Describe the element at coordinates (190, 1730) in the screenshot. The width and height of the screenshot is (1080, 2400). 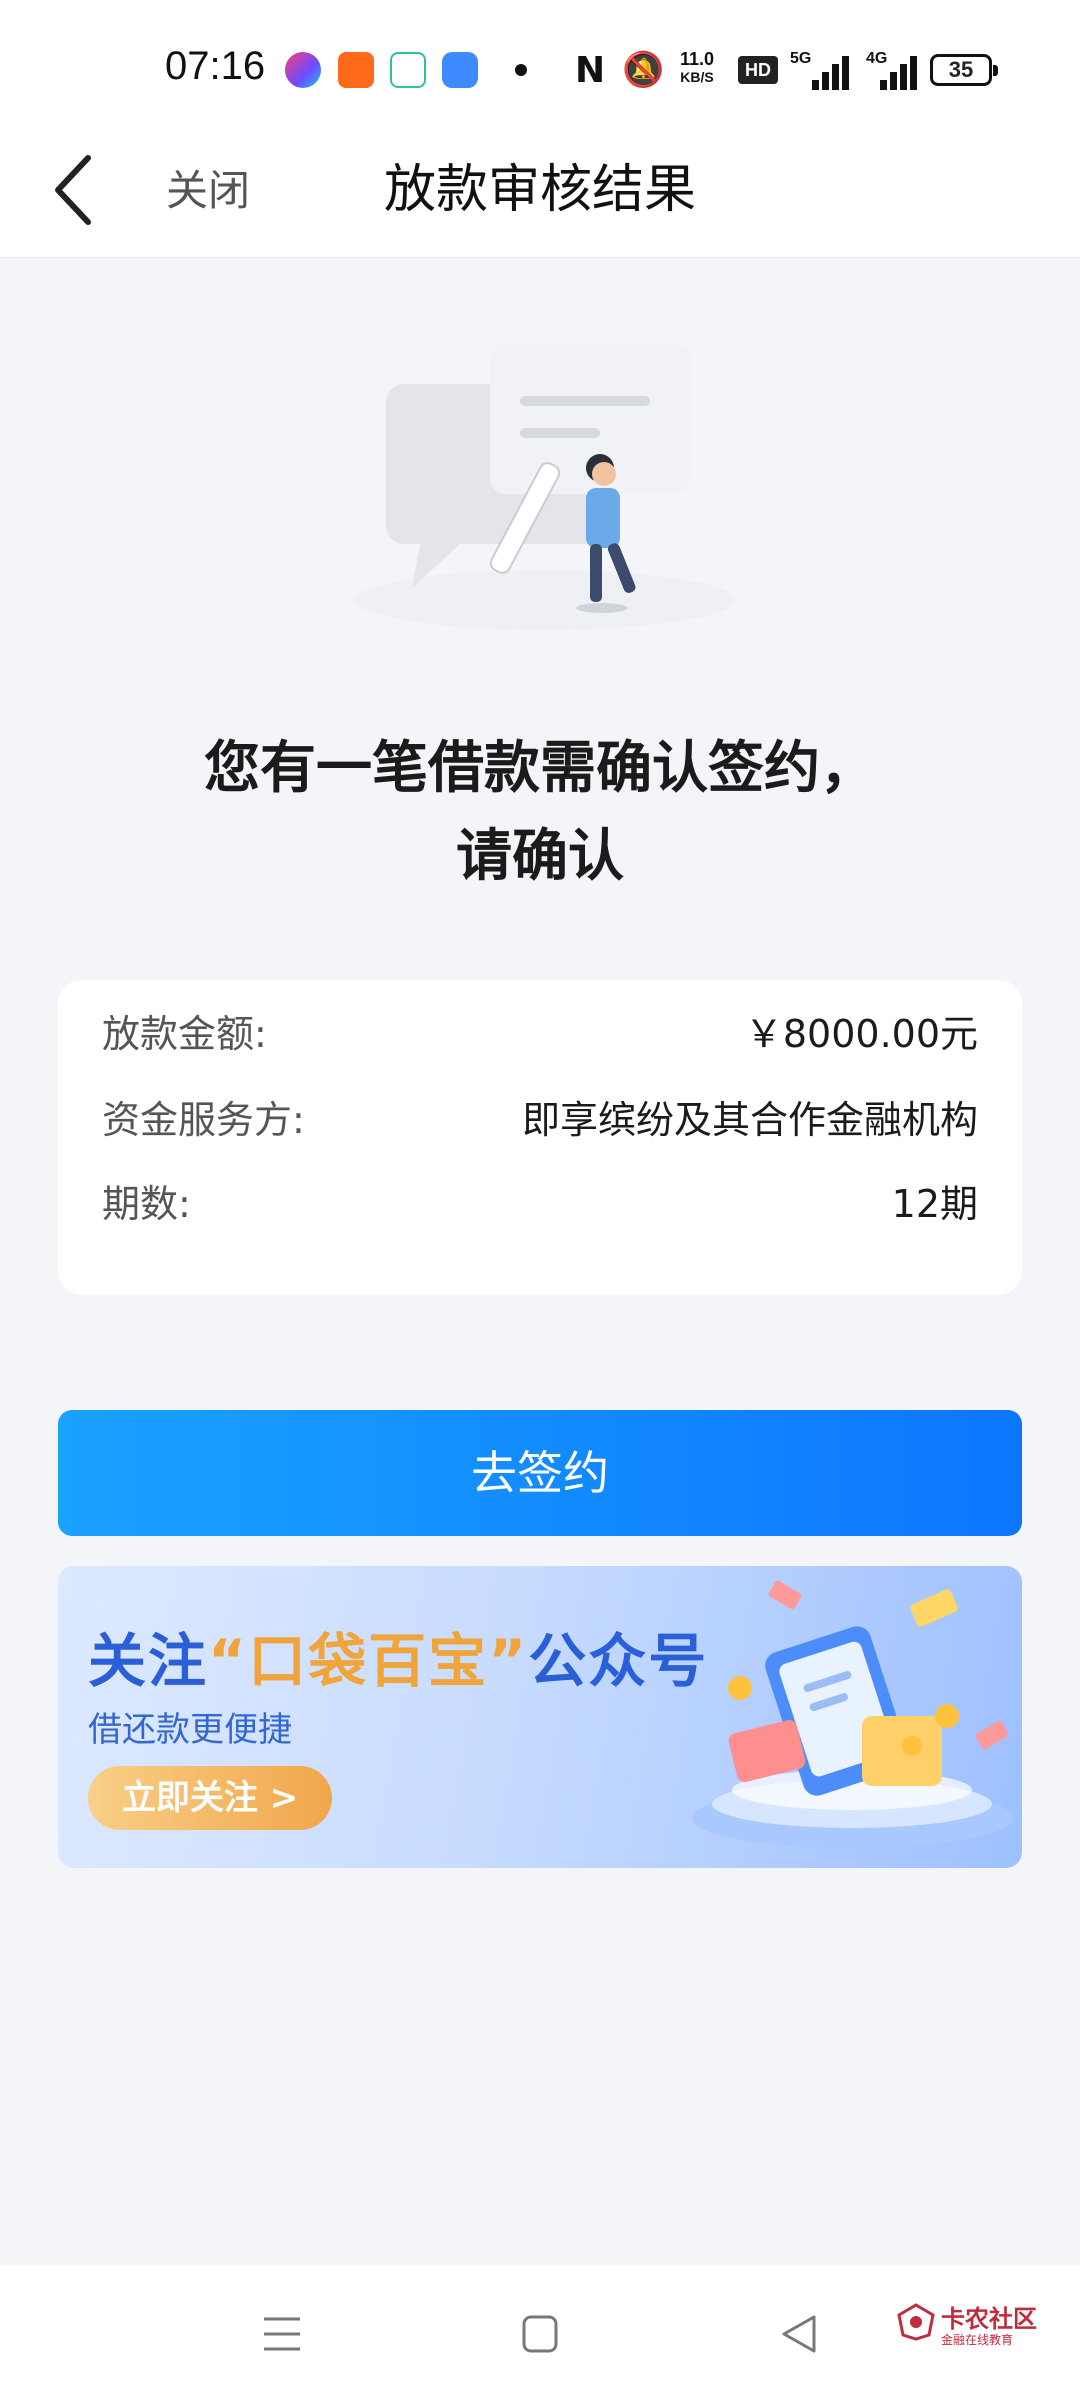
I see `banner-subtitle: 借还款更便捷` at that location.